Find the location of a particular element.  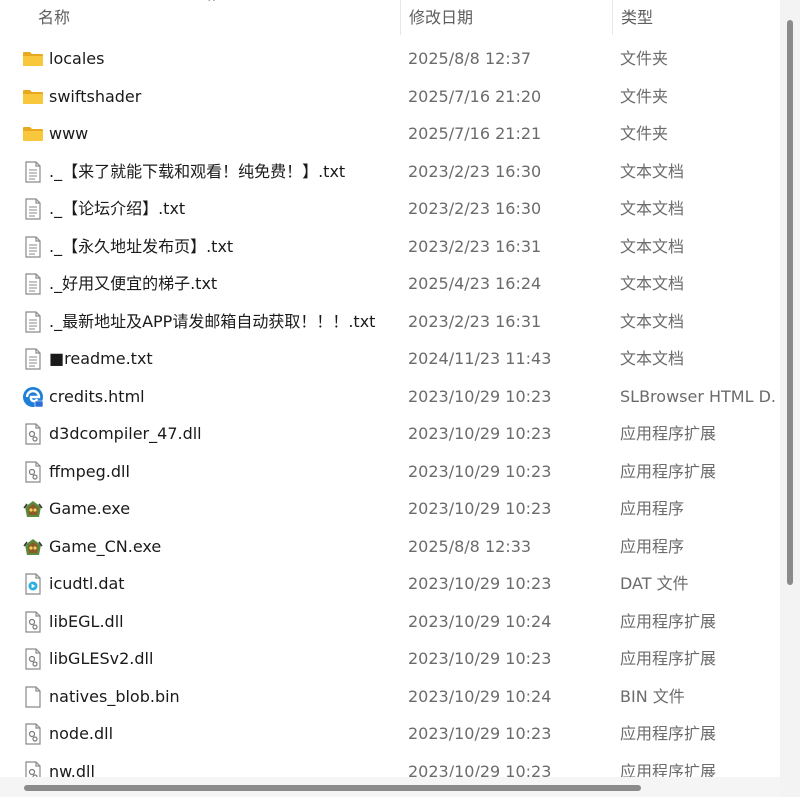

file-date-modified: 2025/8/8 12:33 is located at coordinates (470, 546).